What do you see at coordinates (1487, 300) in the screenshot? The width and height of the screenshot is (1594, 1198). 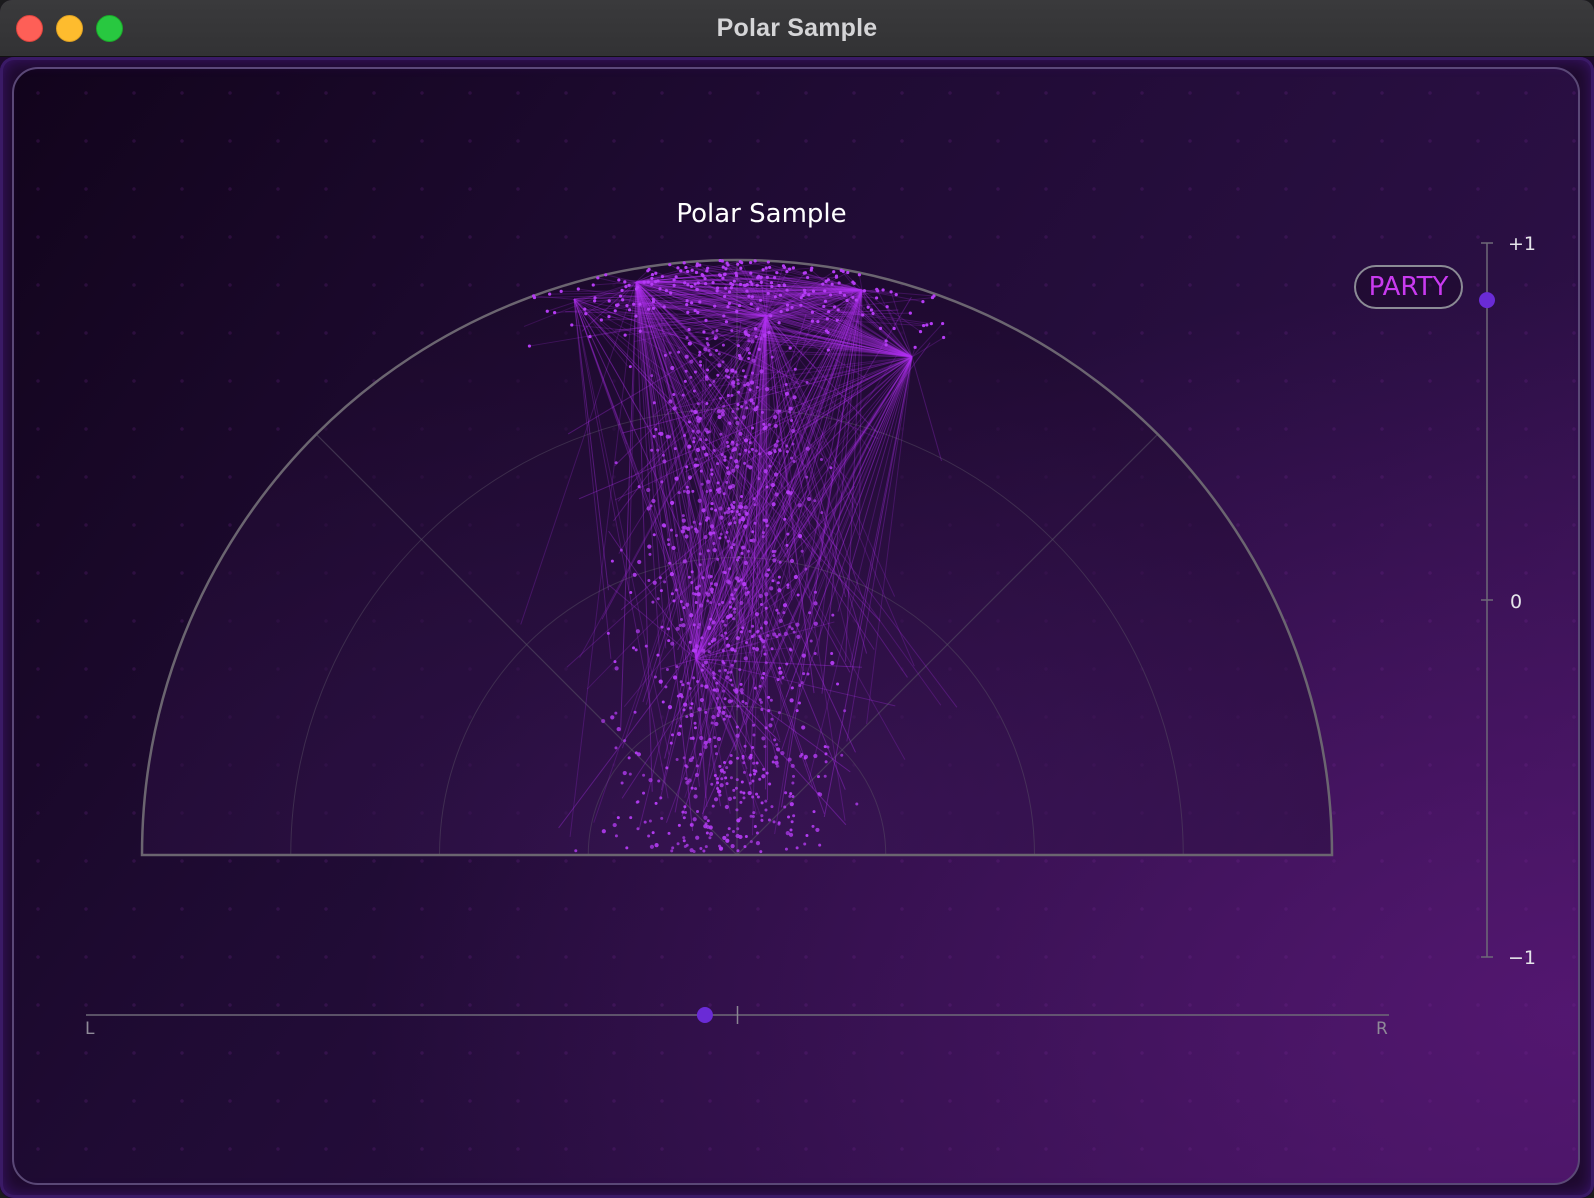 I see `meter-knob` at bounding box center [1487, 300].